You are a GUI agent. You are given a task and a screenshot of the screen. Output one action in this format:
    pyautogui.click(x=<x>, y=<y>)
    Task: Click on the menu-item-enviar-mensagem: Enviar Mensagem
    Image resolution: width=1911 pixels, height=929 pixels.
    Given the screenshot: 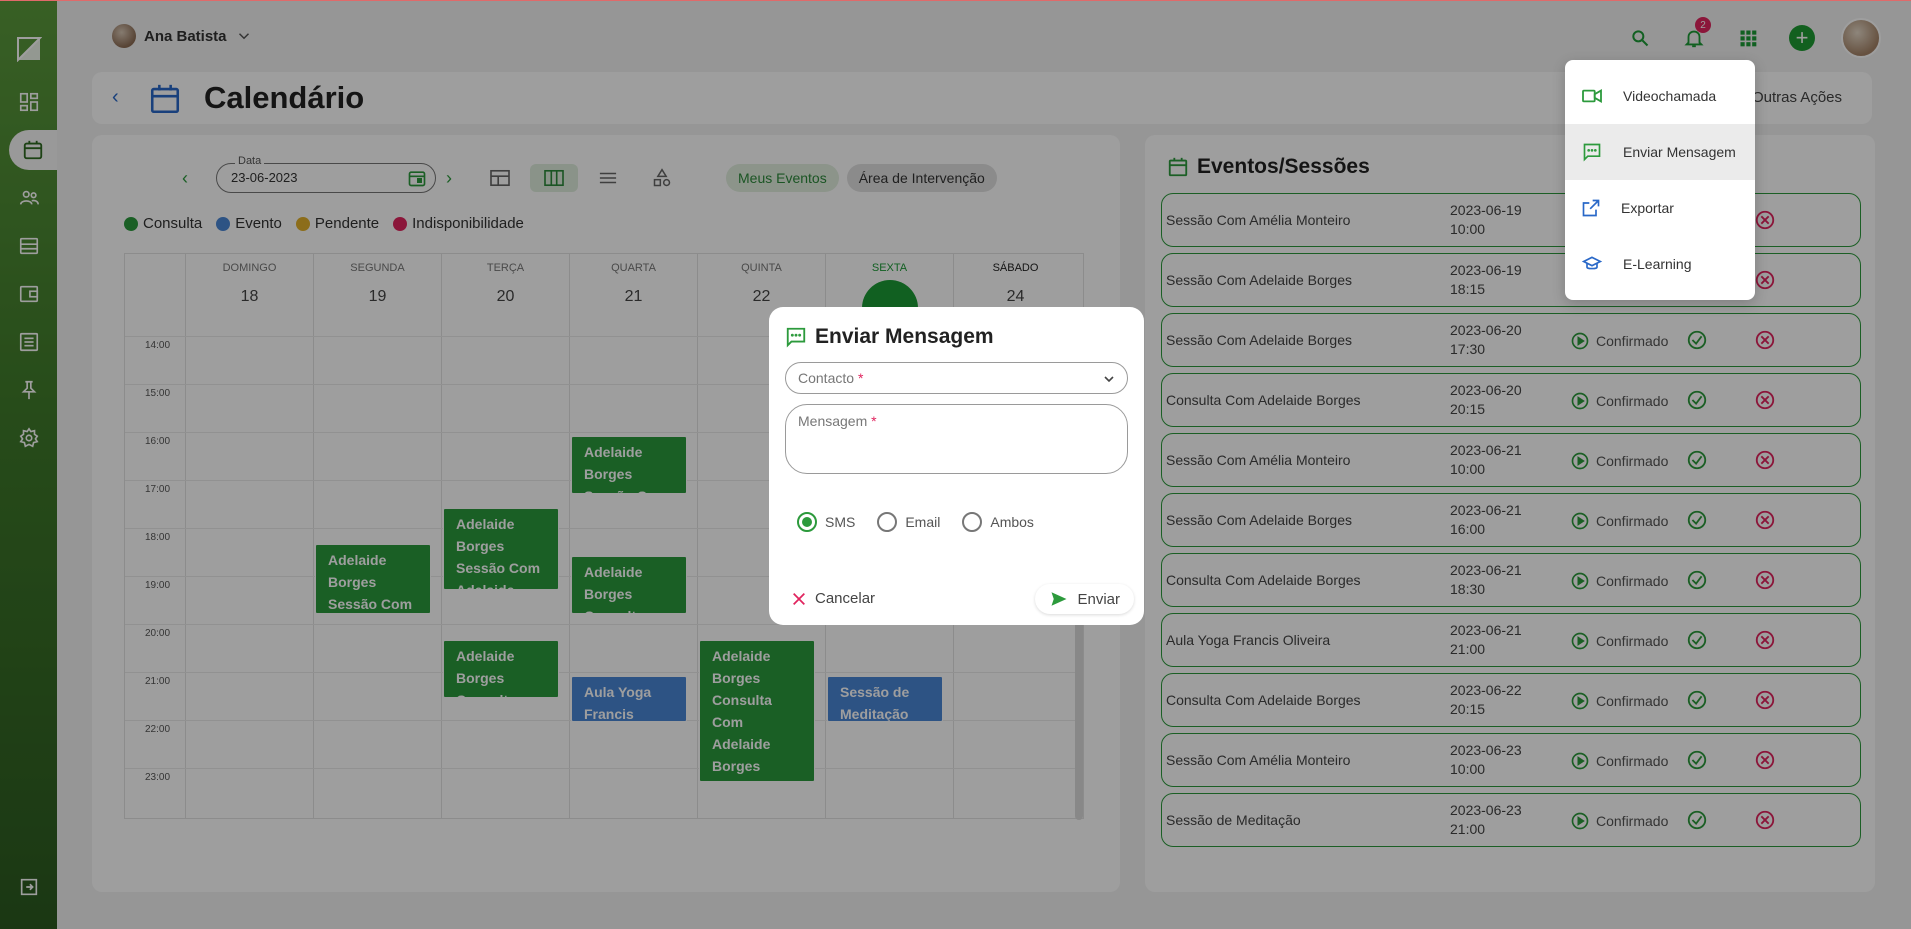 What is the action you would take?
    pyautogui.click(x=1660, y=152)
    